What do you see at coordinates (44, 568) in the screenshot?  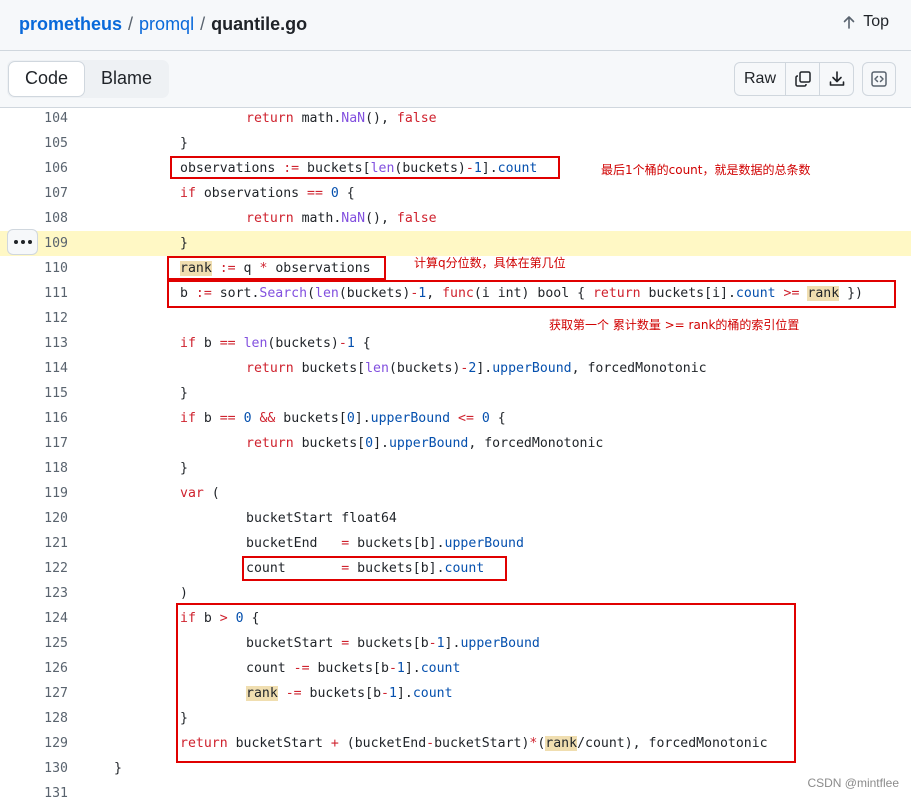 I see `line-number: 122` at bounding box center [44, 568].